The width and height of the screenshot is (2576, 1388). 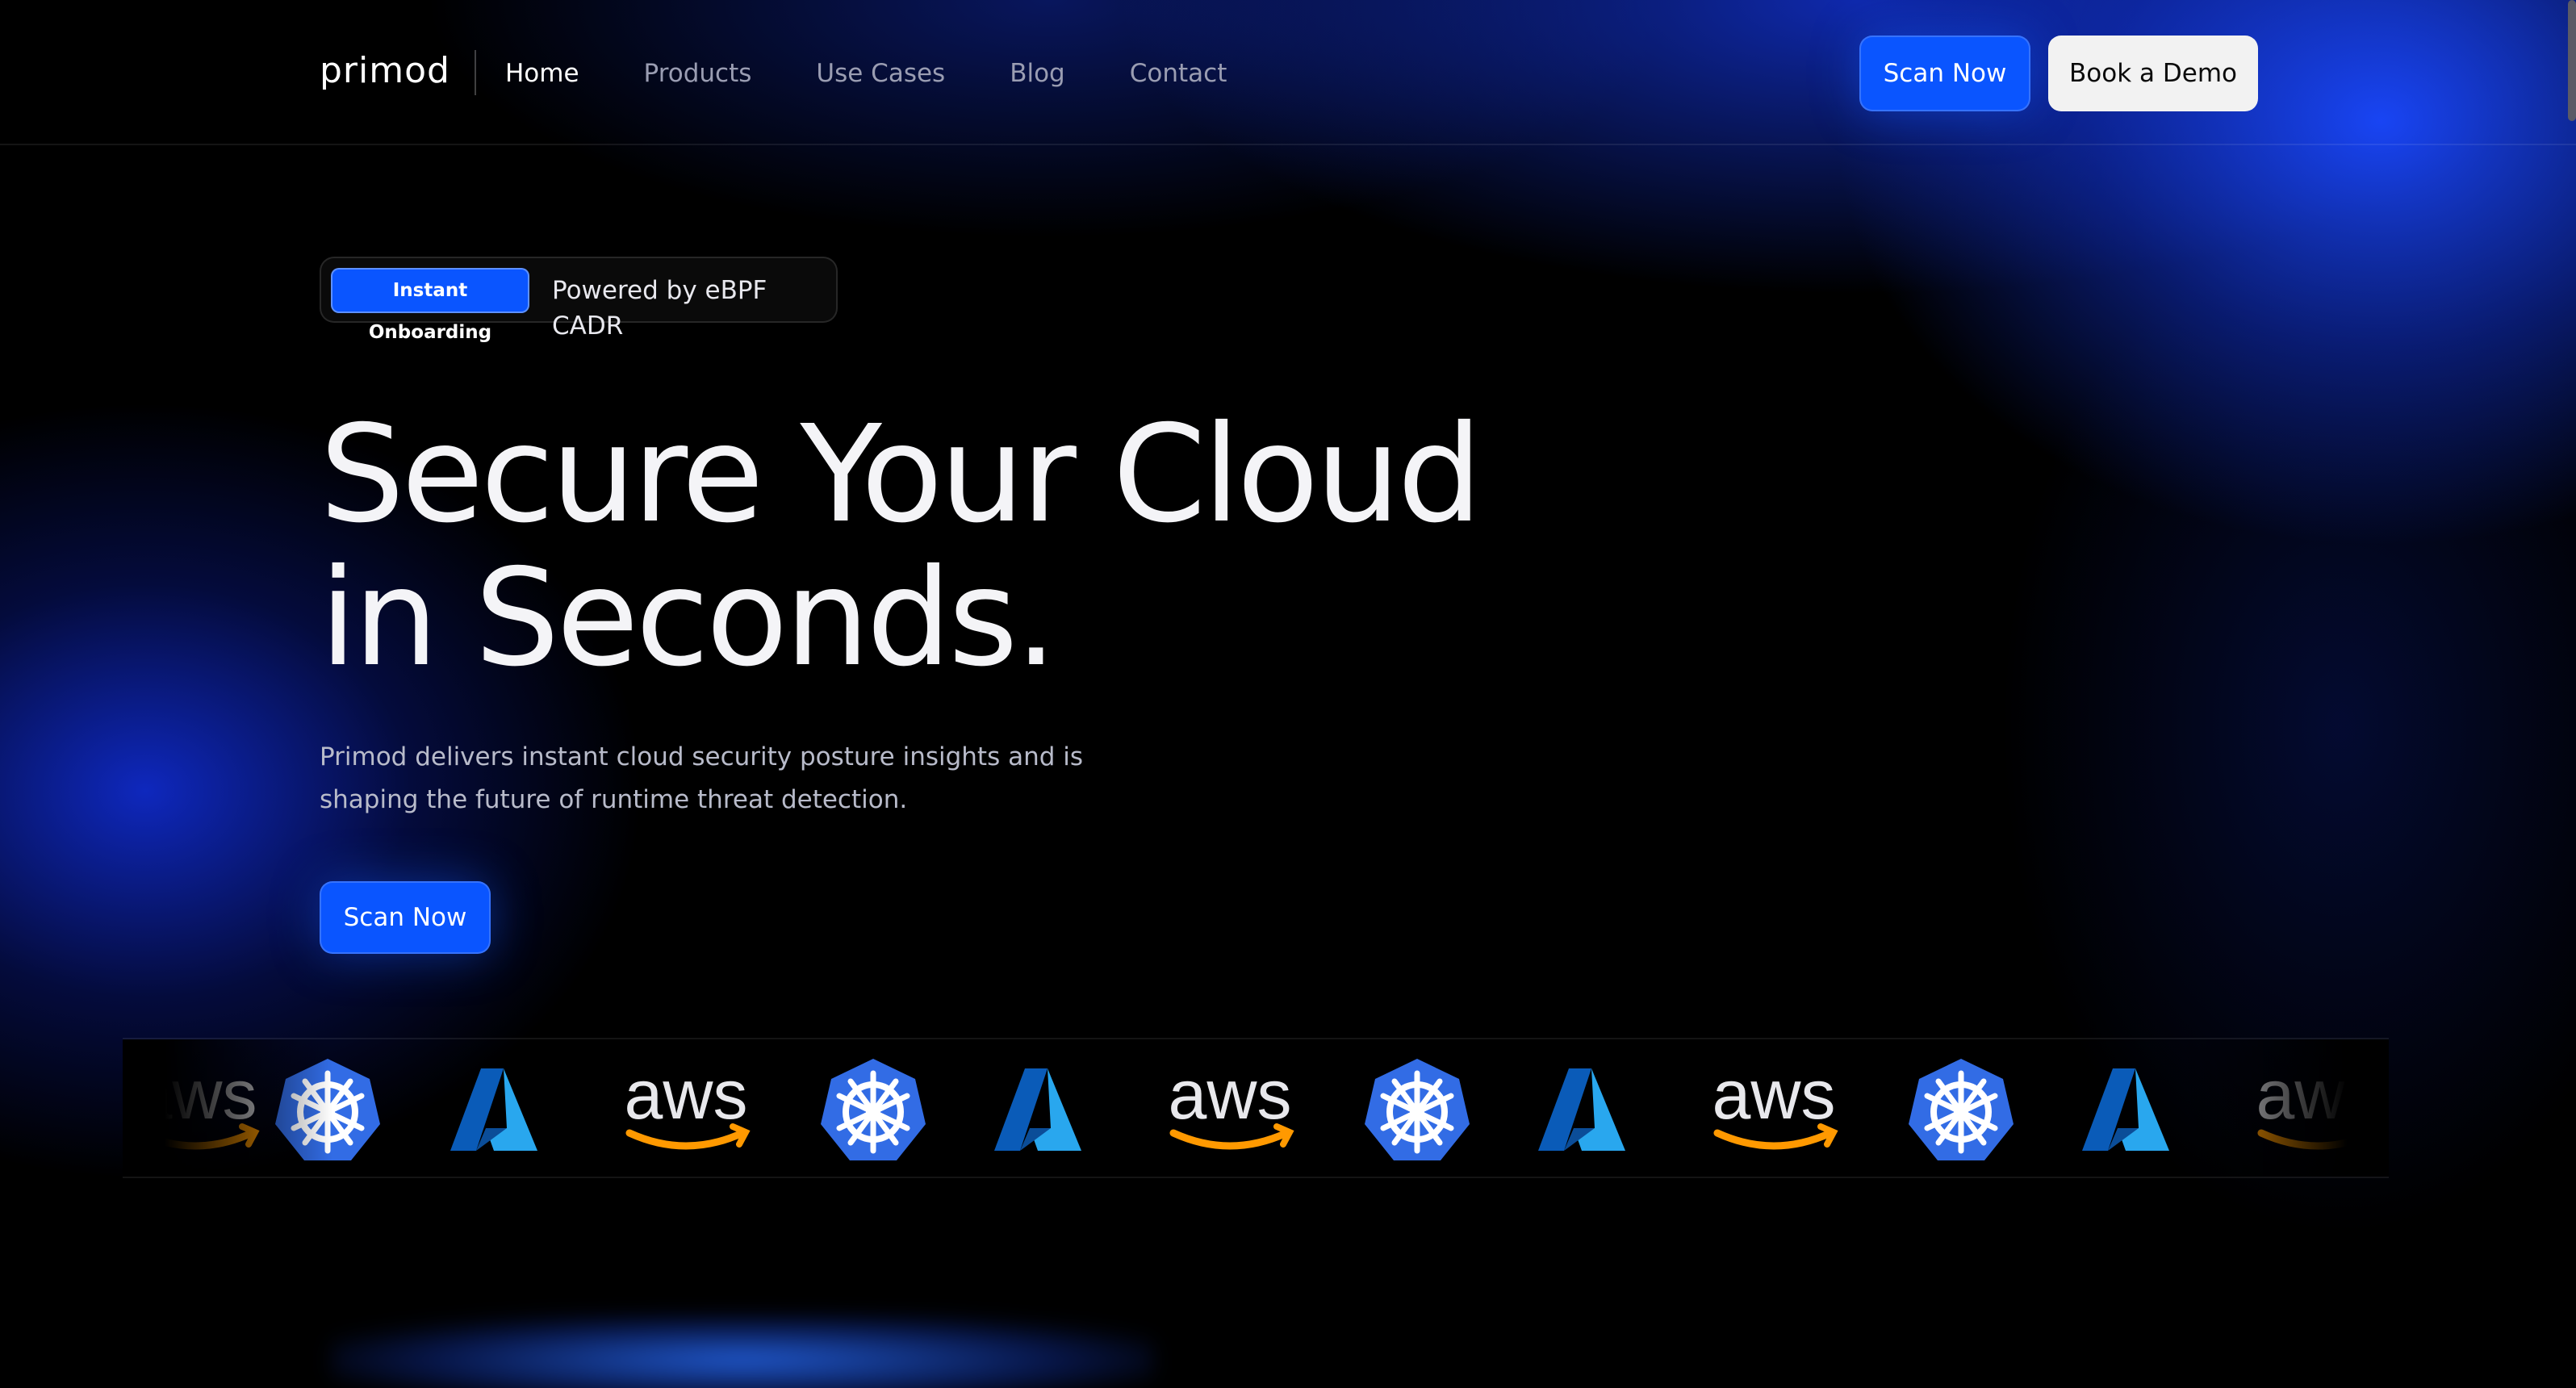 I want to click on nav-links: Home Products Use Cases Blog Contact, so click(x=898, y=73).